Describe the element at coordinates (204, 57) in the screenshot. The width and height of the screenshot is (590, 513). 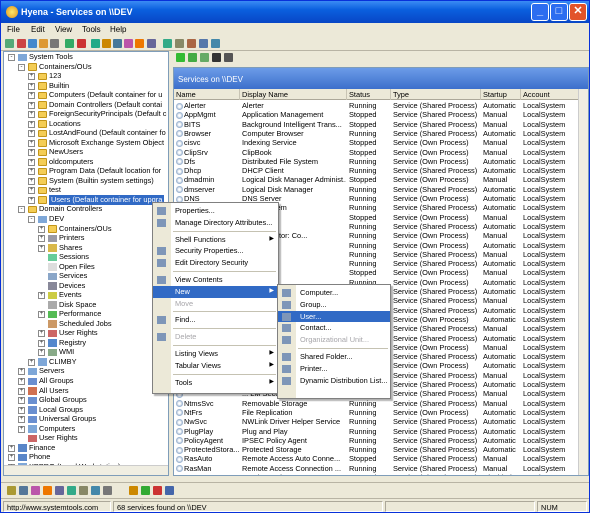
I see `pane-close-pane-icon` at that location.